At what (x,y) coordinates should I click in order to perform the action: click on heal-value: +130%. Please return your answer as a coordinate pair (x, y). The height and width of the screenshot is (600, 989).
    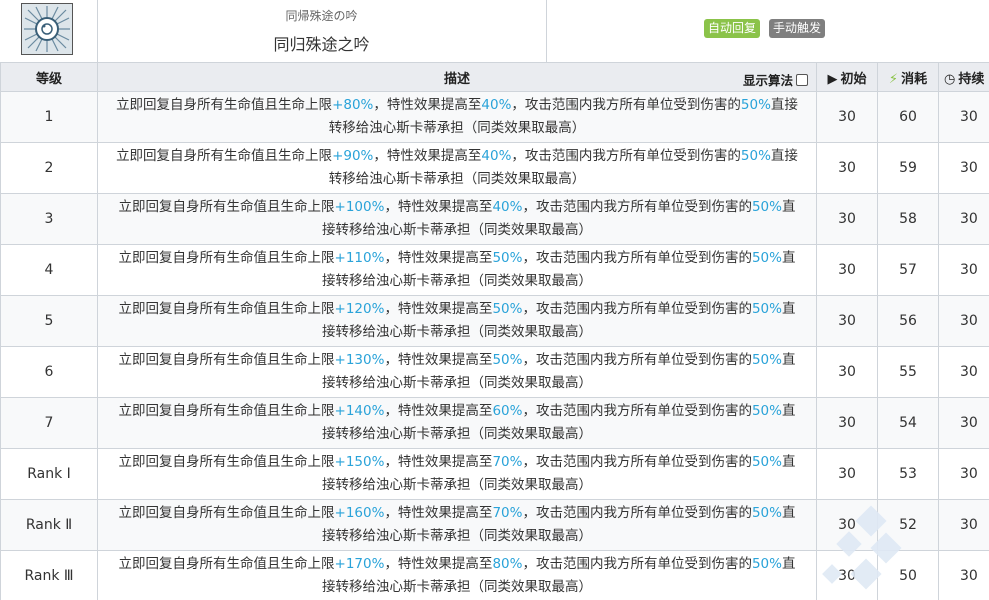
    Looking at the image, I should click on (359, 360).